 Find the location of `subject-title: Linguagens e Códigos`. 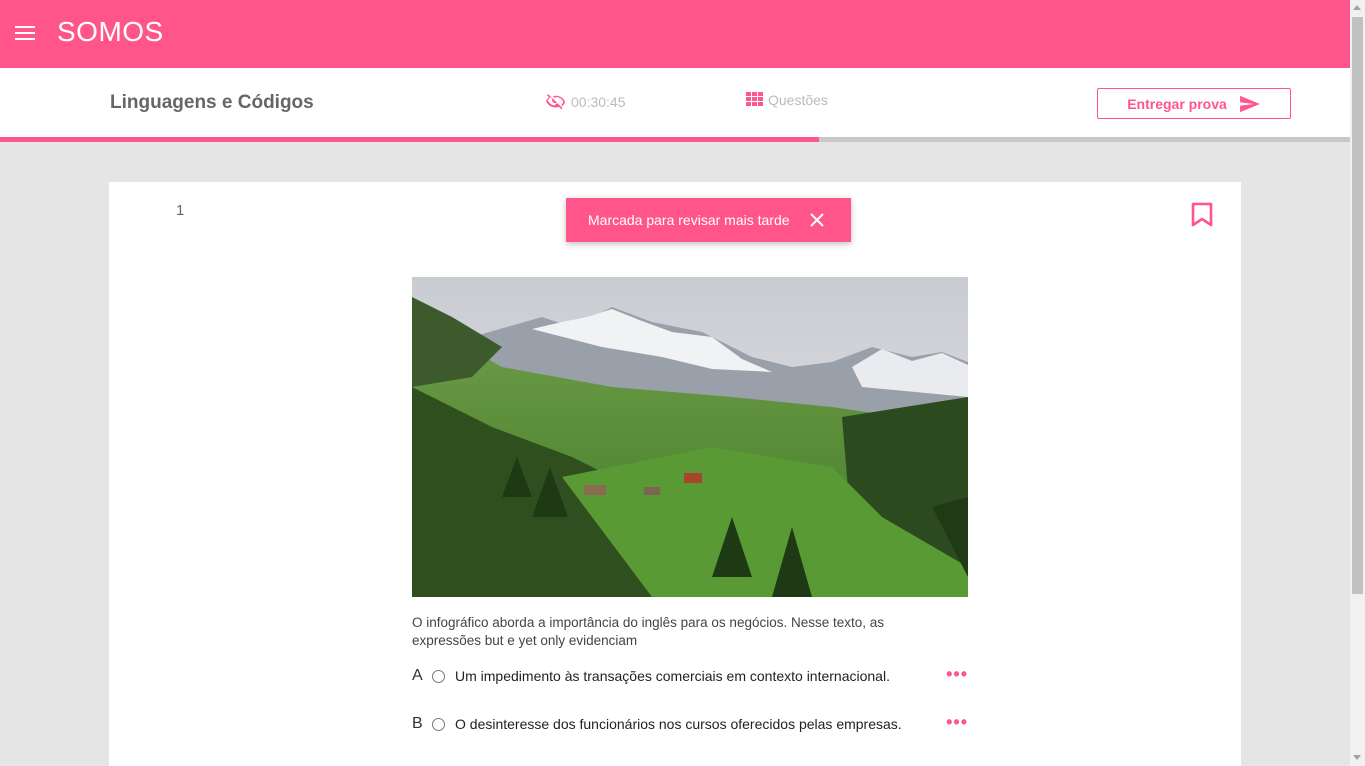

subject-title: Linguagens e Códigos is located at coordinates (212, 102).